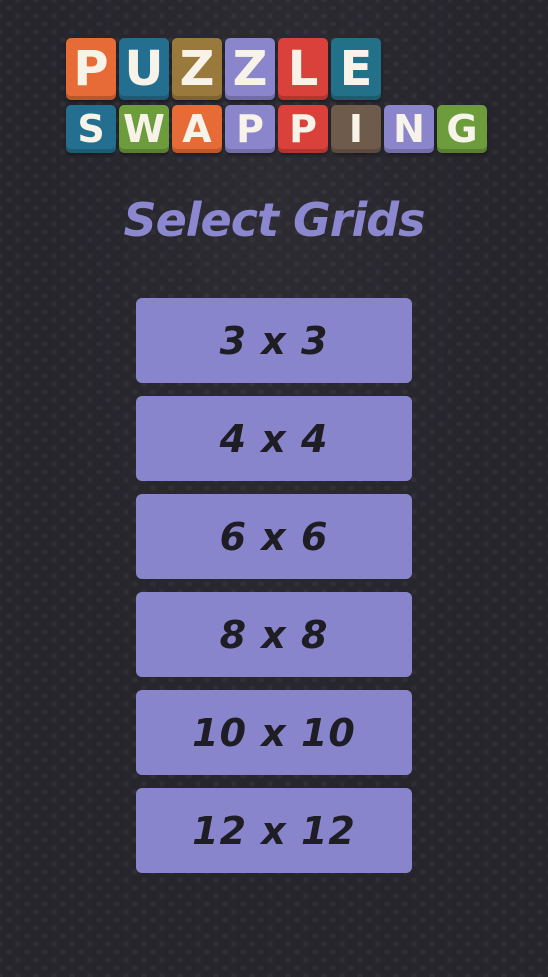 This screenshot has height=977, width=548. I want to click on logo-row-puzzle: P U Z Z L E, so click(225, 69).